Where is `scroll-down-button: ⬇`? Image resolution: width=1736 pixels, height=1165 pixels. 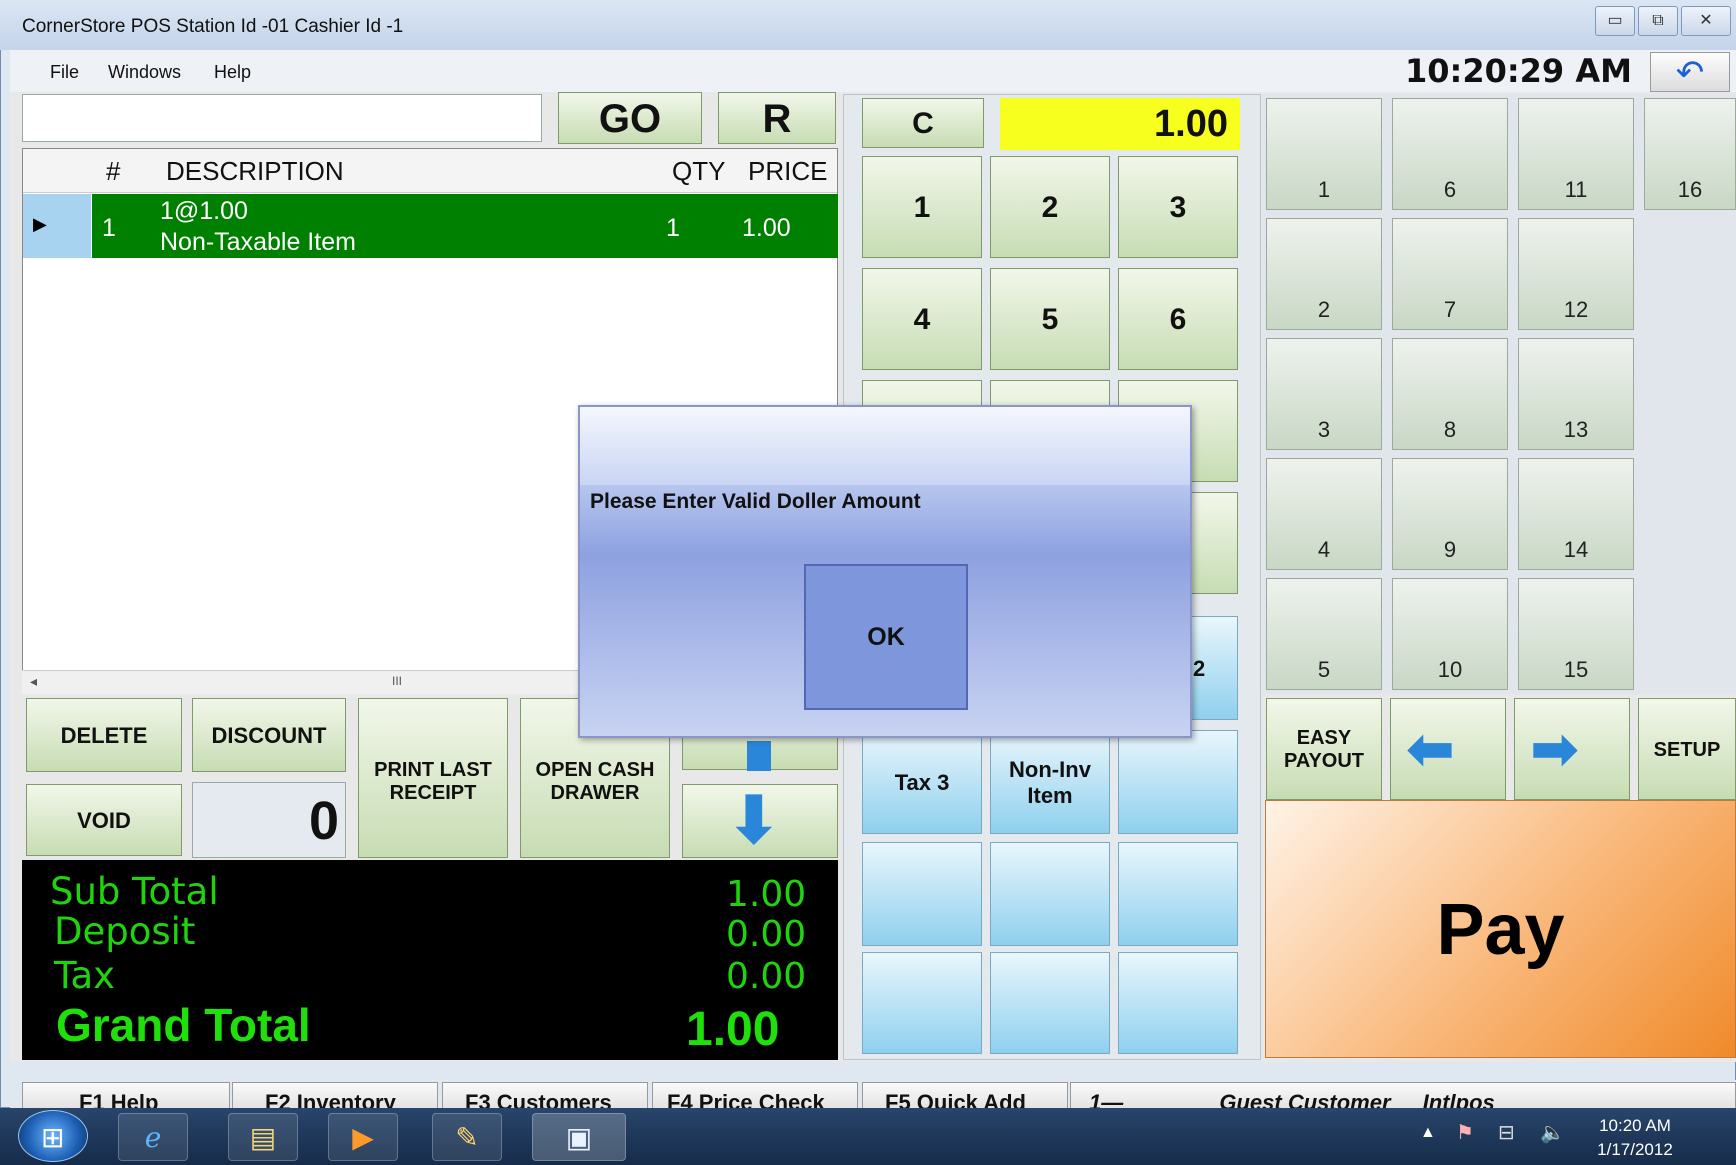 scroll-down-button: ⬇ is located at coordinates (760, 821).